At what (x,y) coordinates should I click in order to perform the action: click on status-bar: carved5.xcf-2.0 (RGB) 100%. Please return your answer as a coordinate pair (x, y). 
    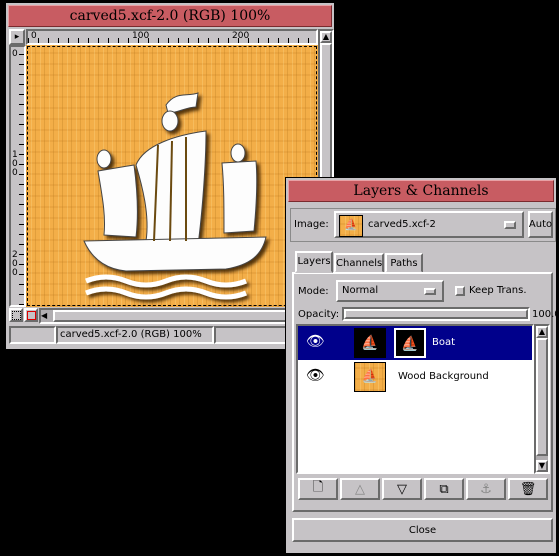
    Looking at the image, I should click on (135, 335).